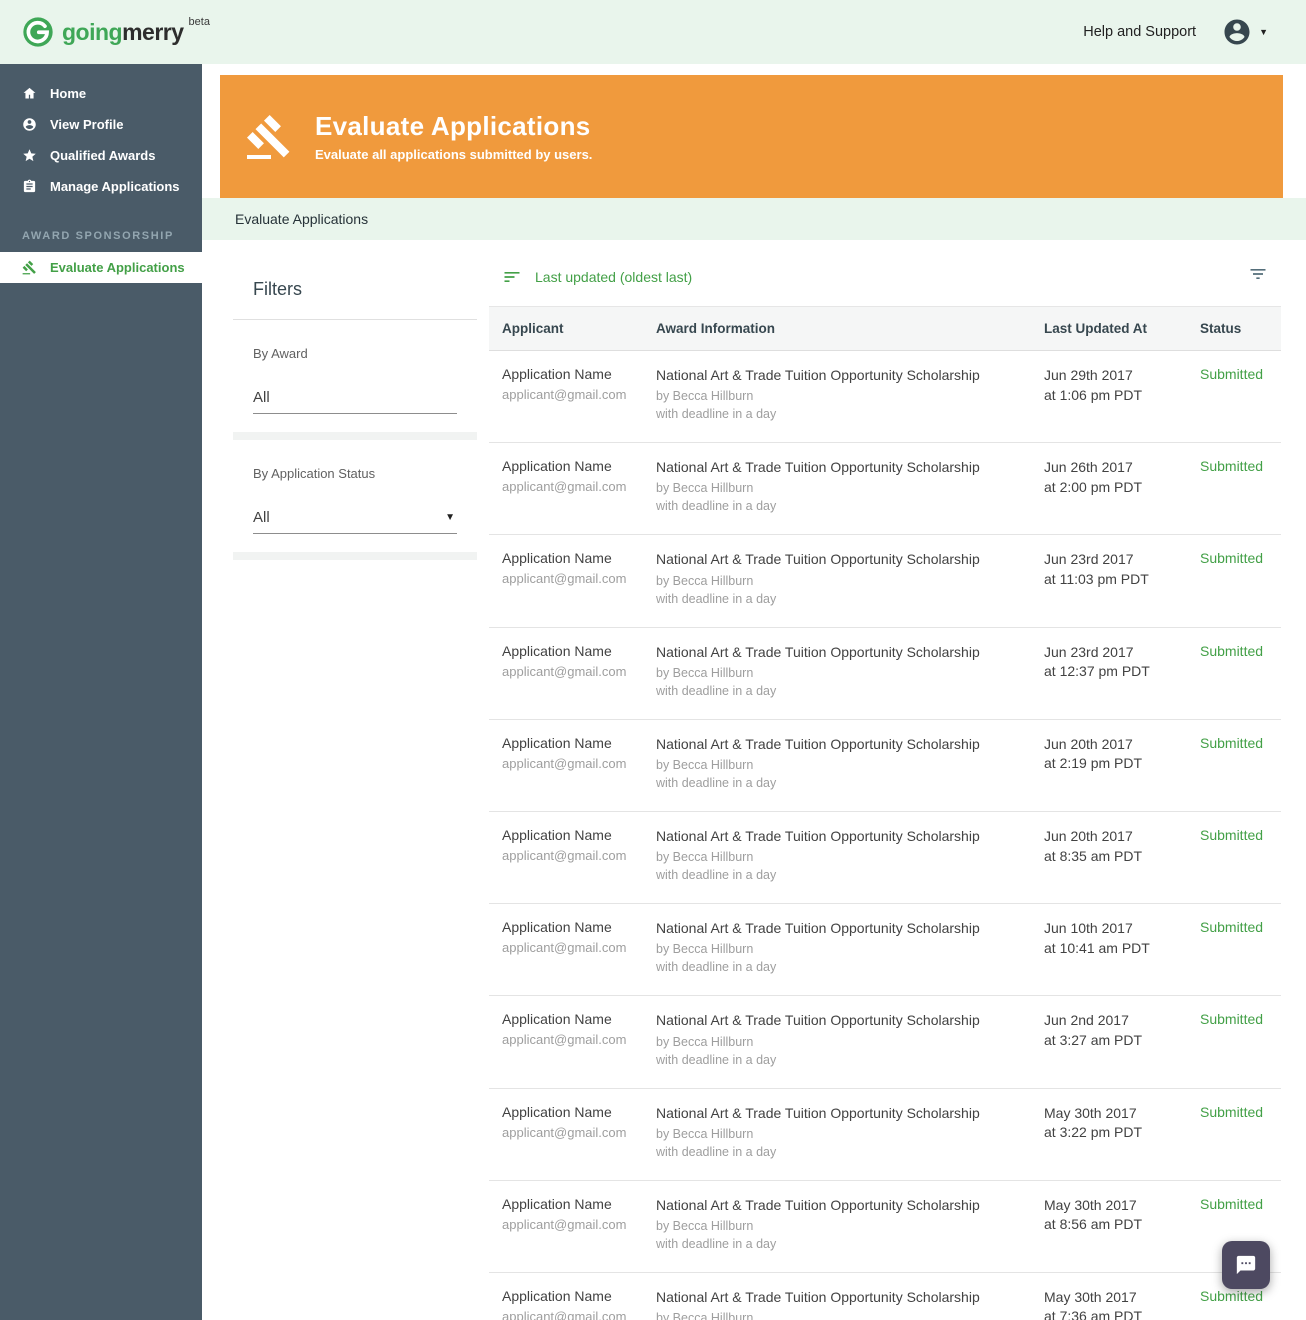  Describe the element at coordinates (1090, 1296) in the screenshot. I see `last-updated-date: May 30th 2017` at that location.